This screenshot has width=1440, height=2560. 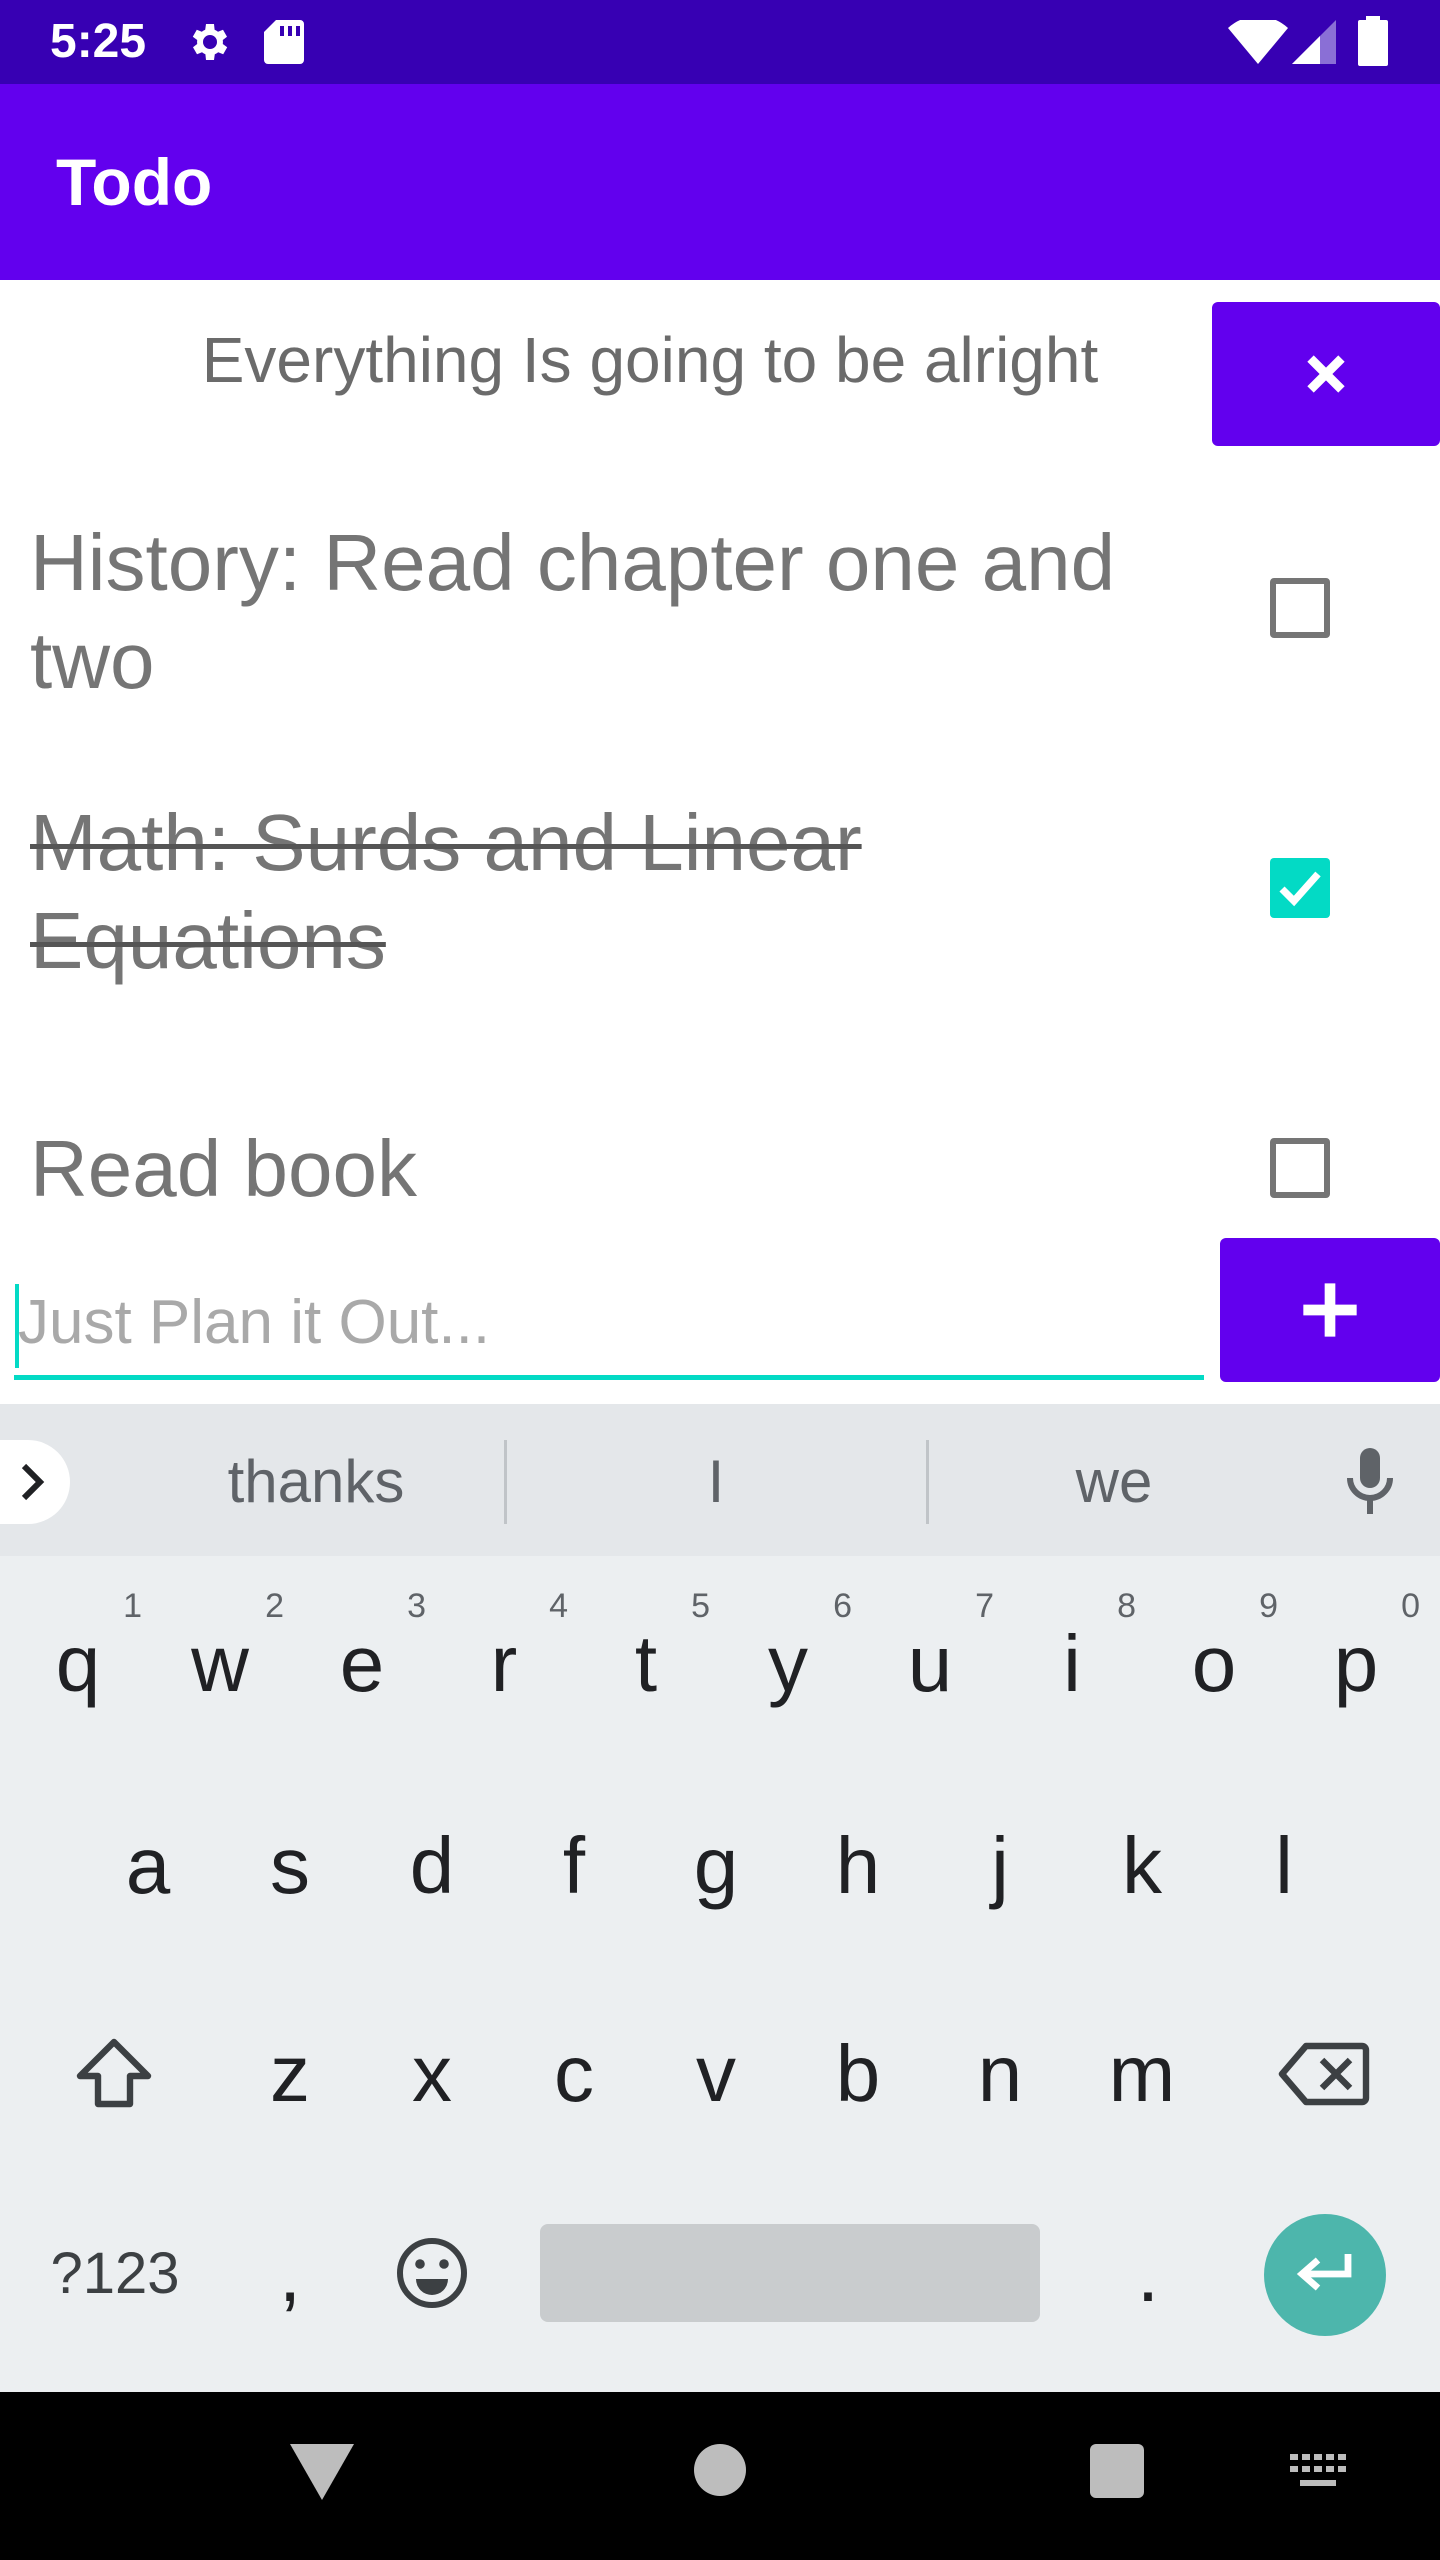 What do you see at coordinates (700, 1606) in the screenshot?
I see `key-hint: 5` at bounding box center [700, 1606].